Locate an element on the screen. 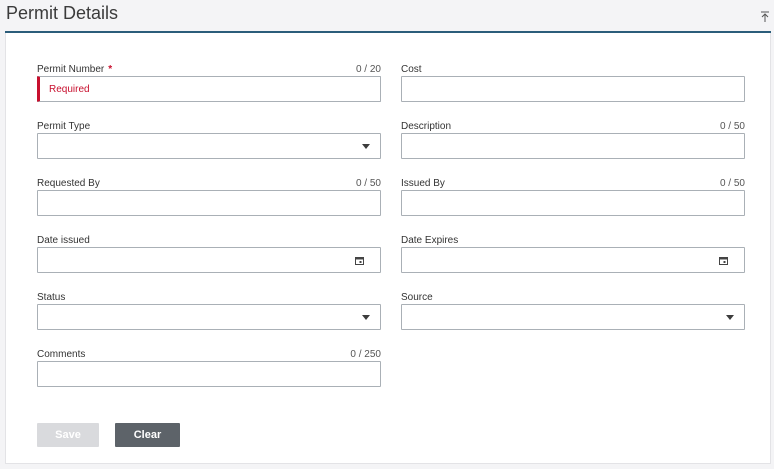 The image size is (774, 469). page-title: Permit Details is located at coordinates (62, 13).